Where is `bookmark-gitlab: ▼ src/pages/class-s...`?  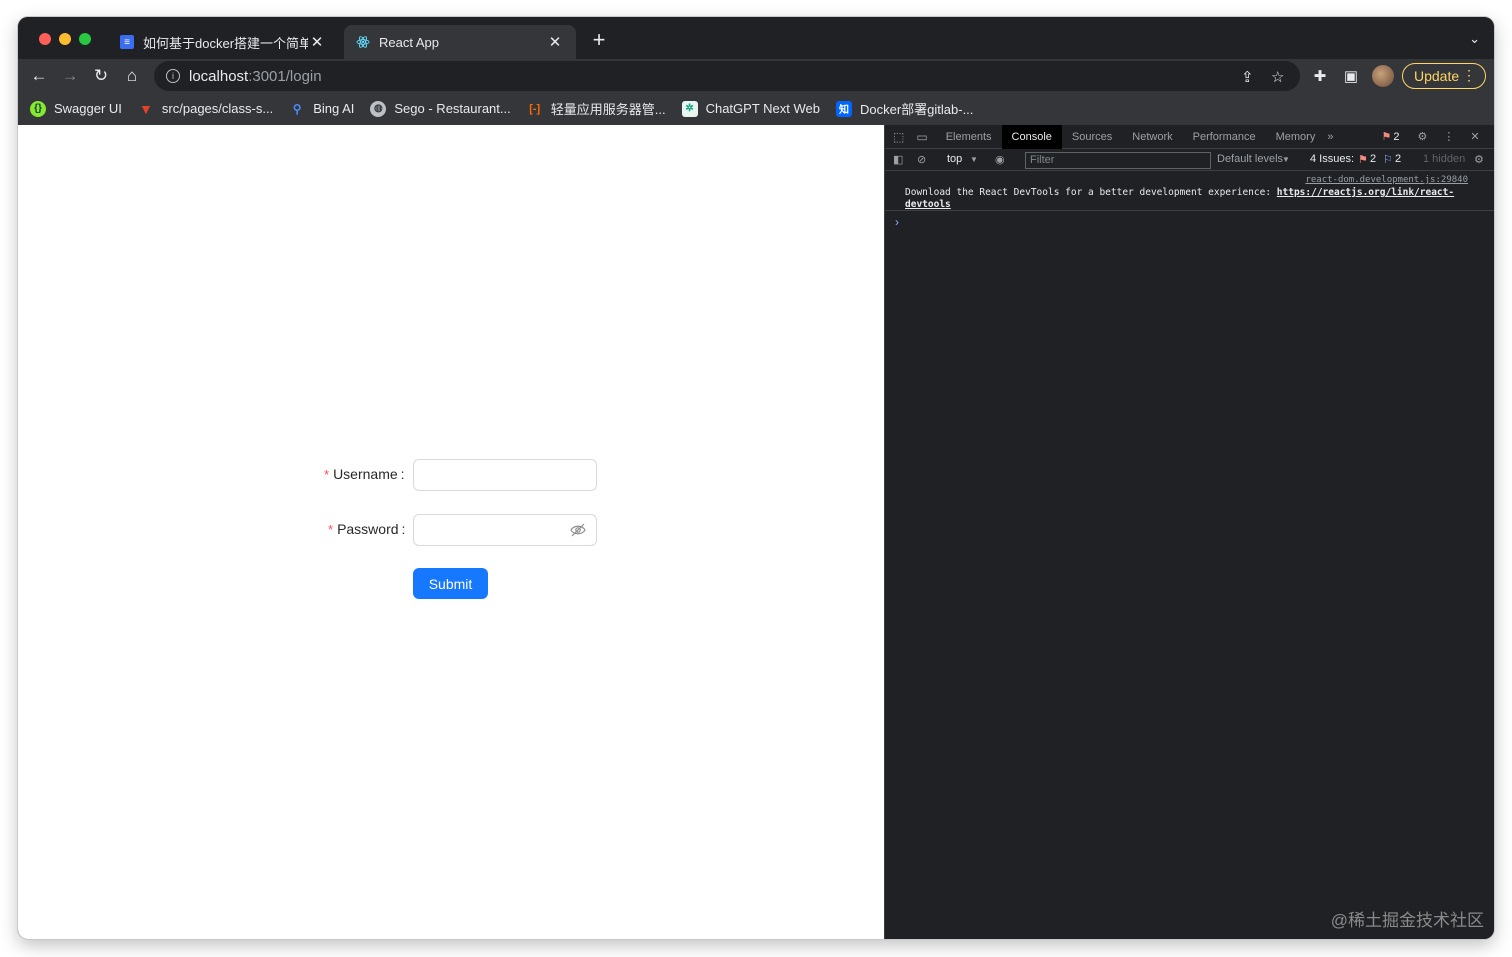 bookmark-gitlab: ▼ src/pages/class-s... is located at coordinates (205, 109).